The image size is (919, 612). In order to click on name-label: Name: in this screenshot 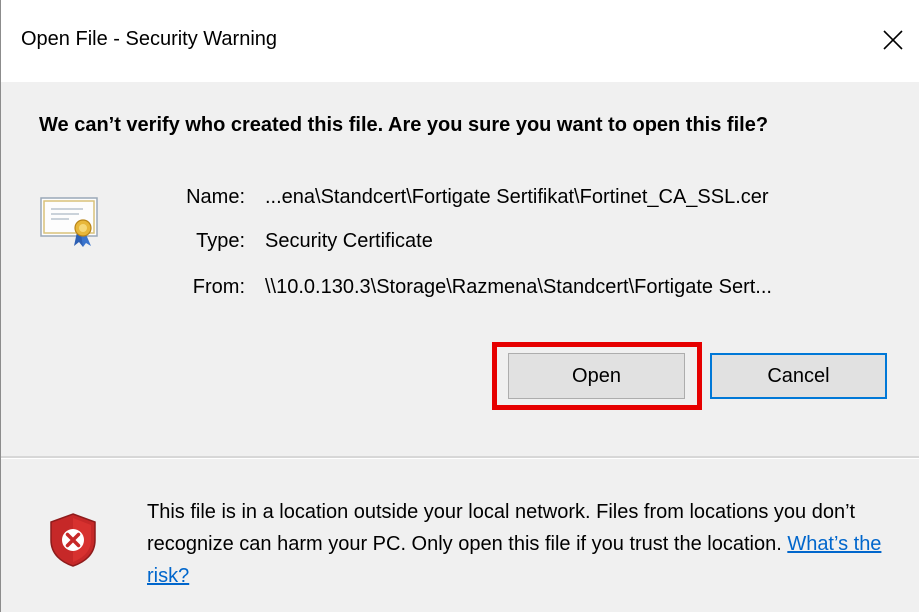, I will do `click(215, 197)`.